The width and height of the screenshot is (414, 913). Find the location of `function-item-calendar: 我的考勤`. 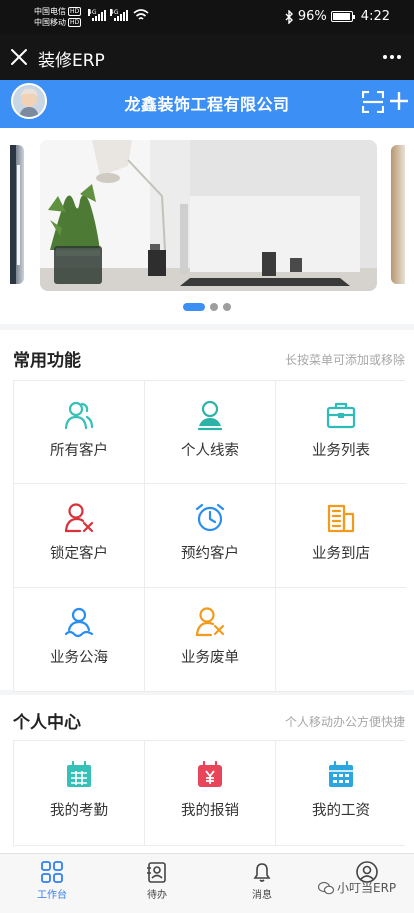

function-item-calendar: 我的考勤 is located at coordinates (79, 793).